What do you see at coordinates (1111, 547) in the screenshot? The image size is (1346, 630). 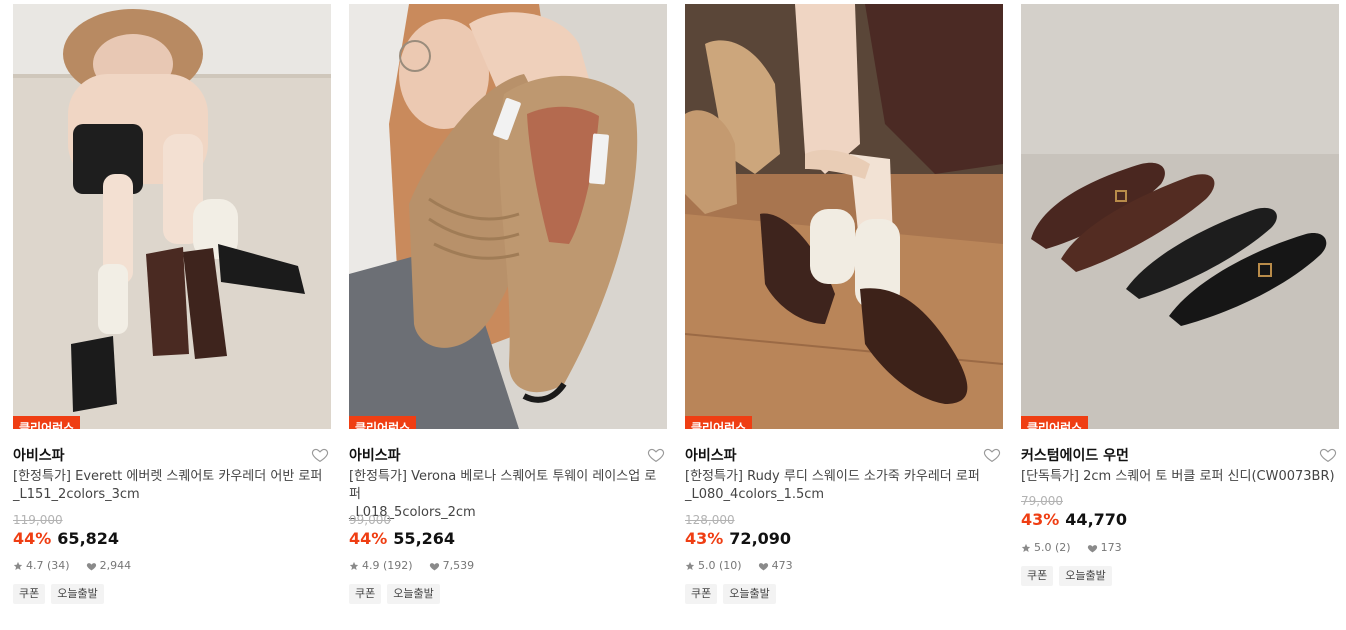 I see `likes-count: 173` at bounding box center [1111, 547].